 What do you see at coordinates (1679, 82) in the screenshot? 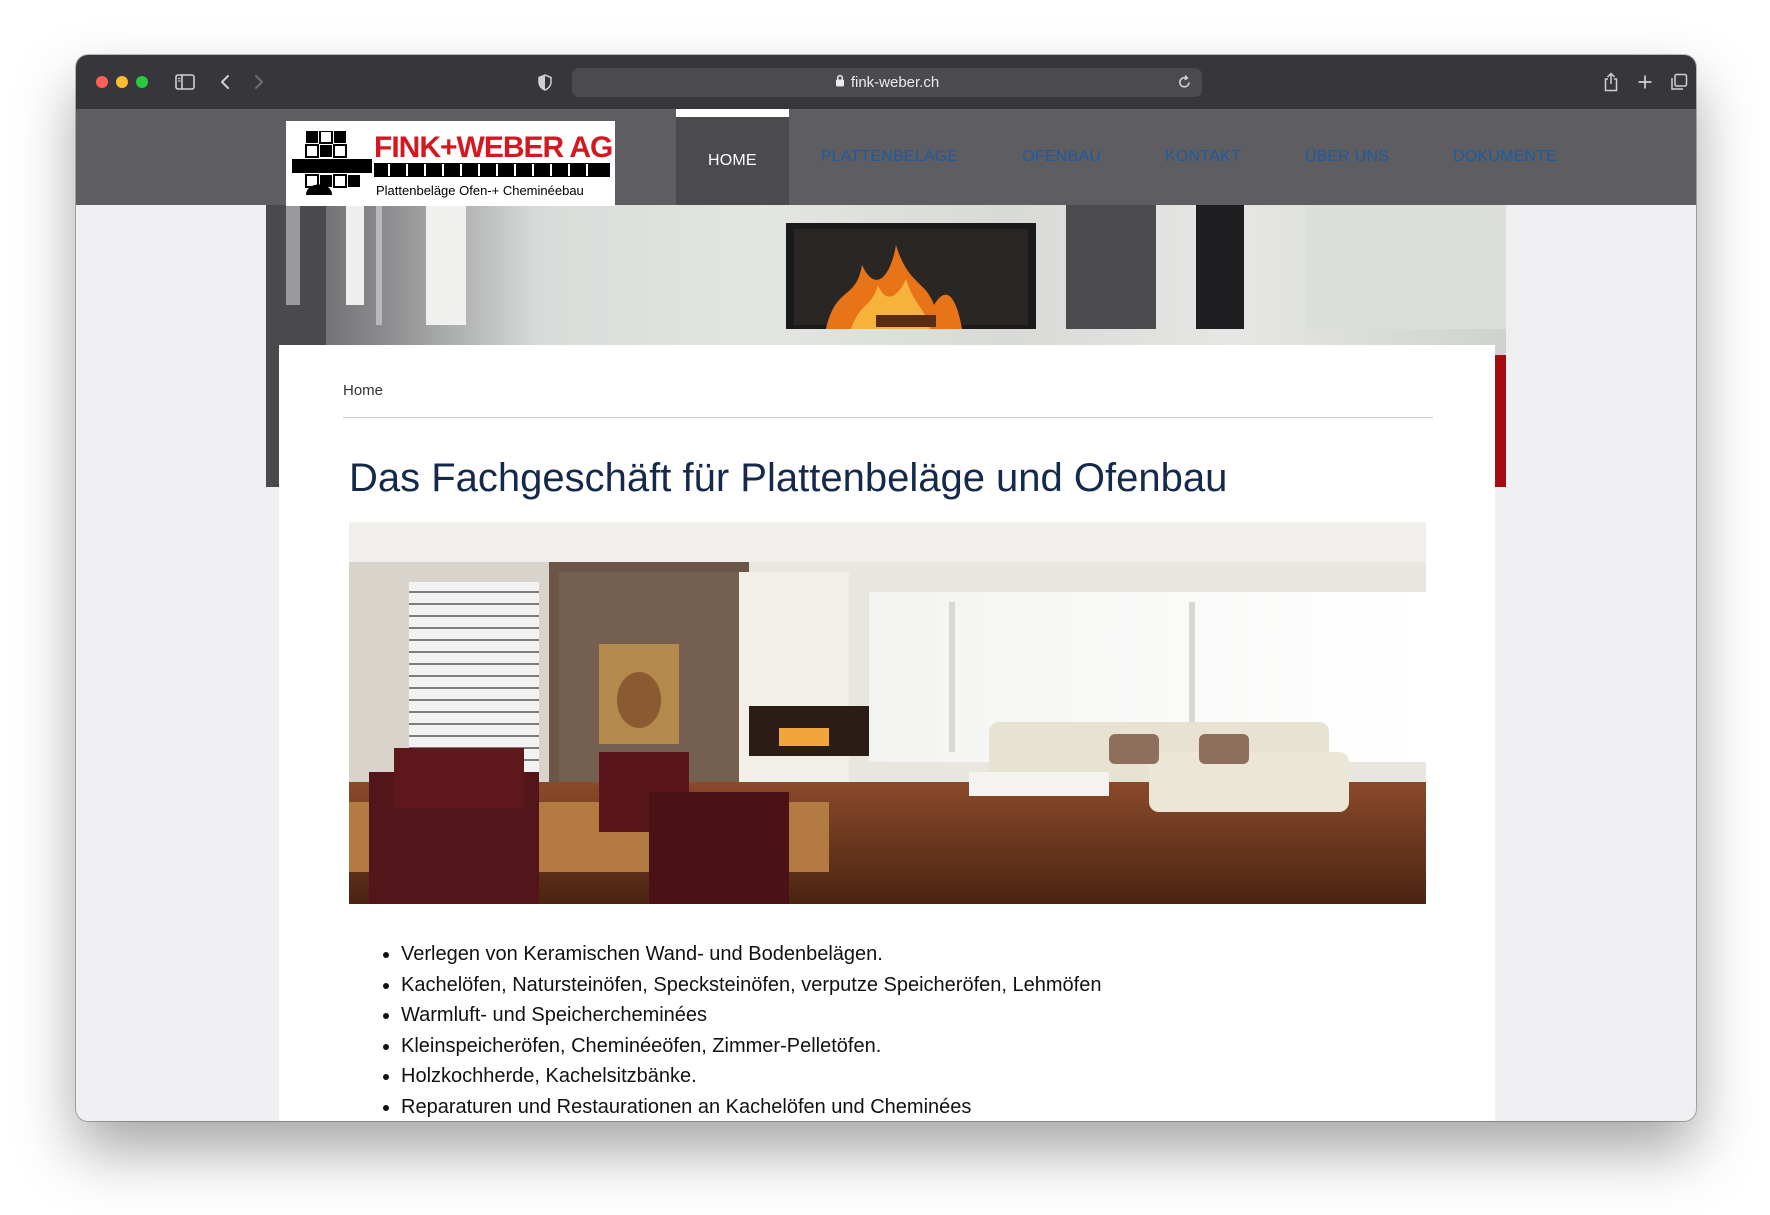
I see `tab-overview-icon` at bounding box center [1679, 82].